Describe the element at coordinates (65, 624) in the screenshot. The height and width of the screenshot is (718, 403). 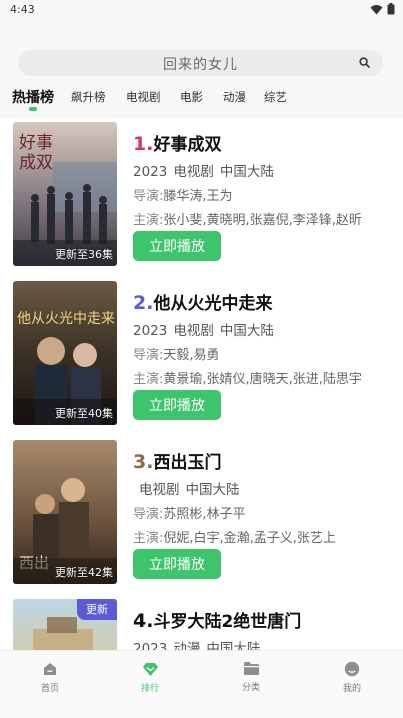
I see `poster-image: 更新` at that location.